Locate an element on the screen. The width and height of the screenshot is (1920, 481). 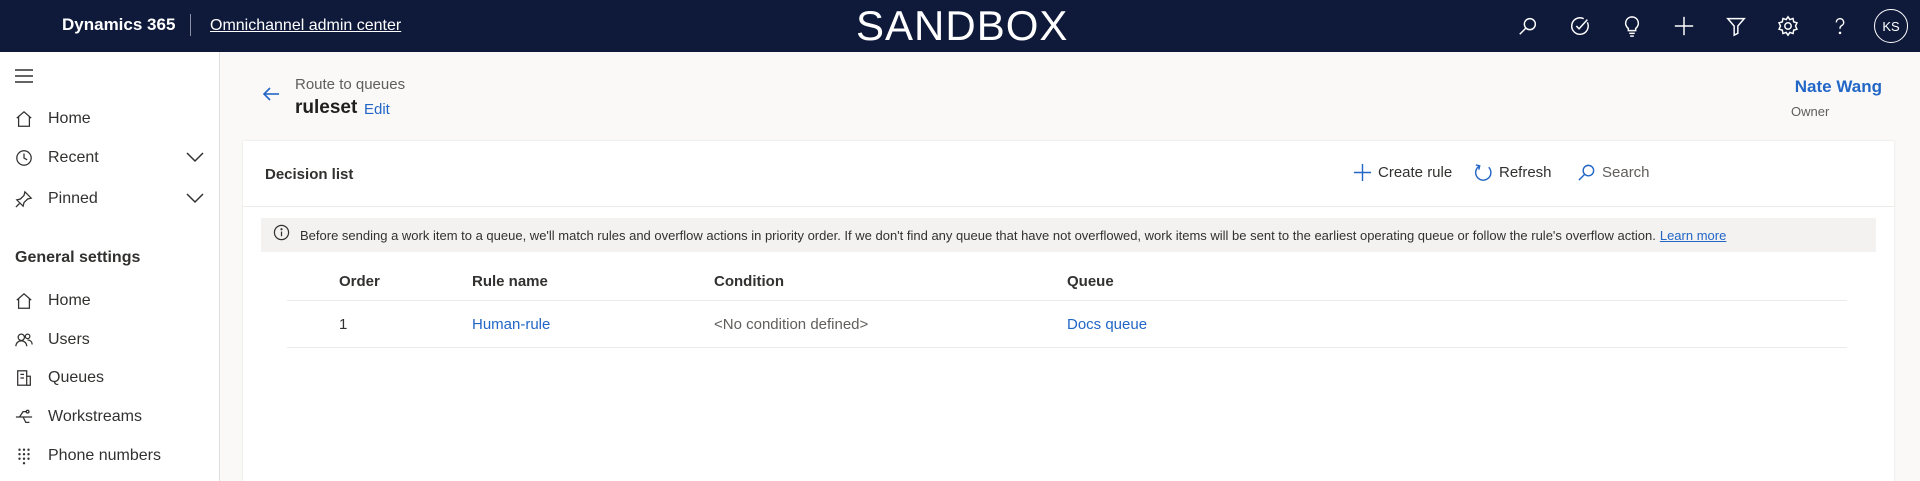
search-placeholder: Search is located at coordinates (1626, 172).